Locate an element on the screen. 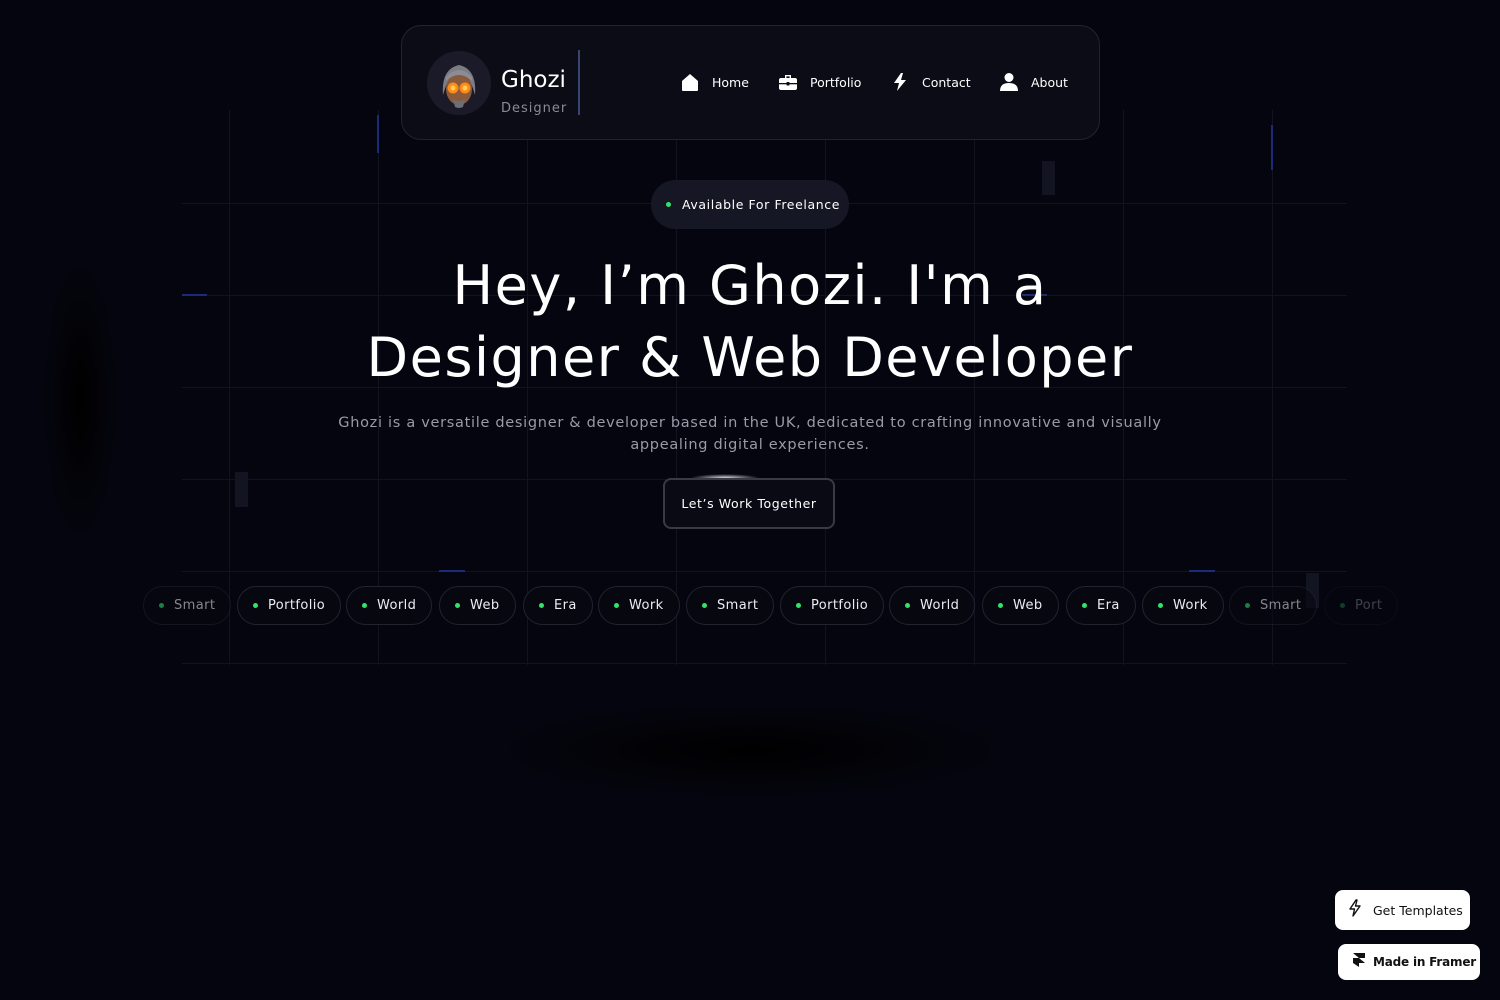 The height and width of the screenshot is (1000, 1500). nav-item-about: About is located at coordinates (1033, 82).